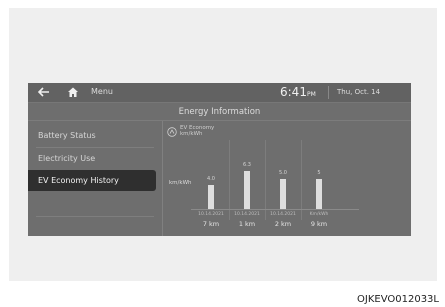  I want to click on figure-code: OJKEVO012033L, so click(398, 299).